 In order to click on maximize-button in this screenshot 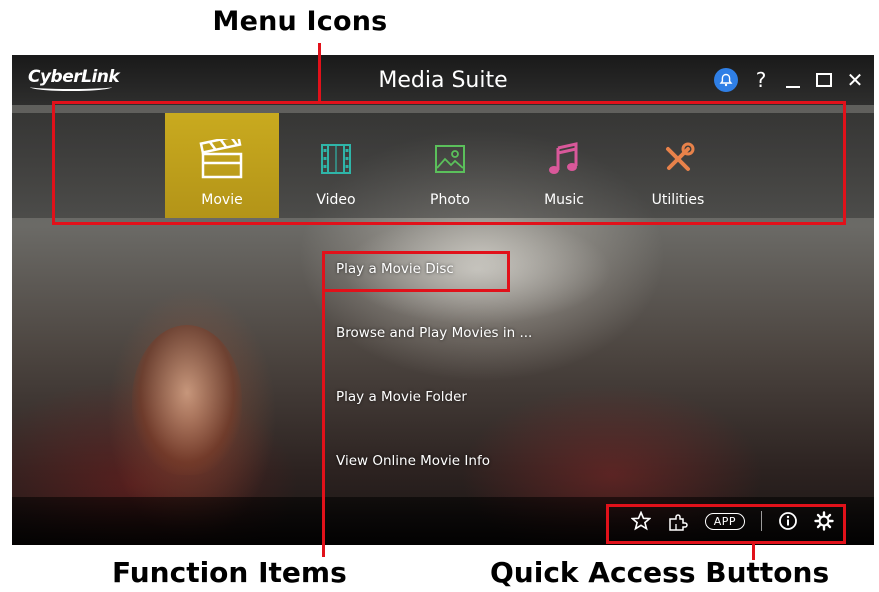, I will do `click(824, 80)`.